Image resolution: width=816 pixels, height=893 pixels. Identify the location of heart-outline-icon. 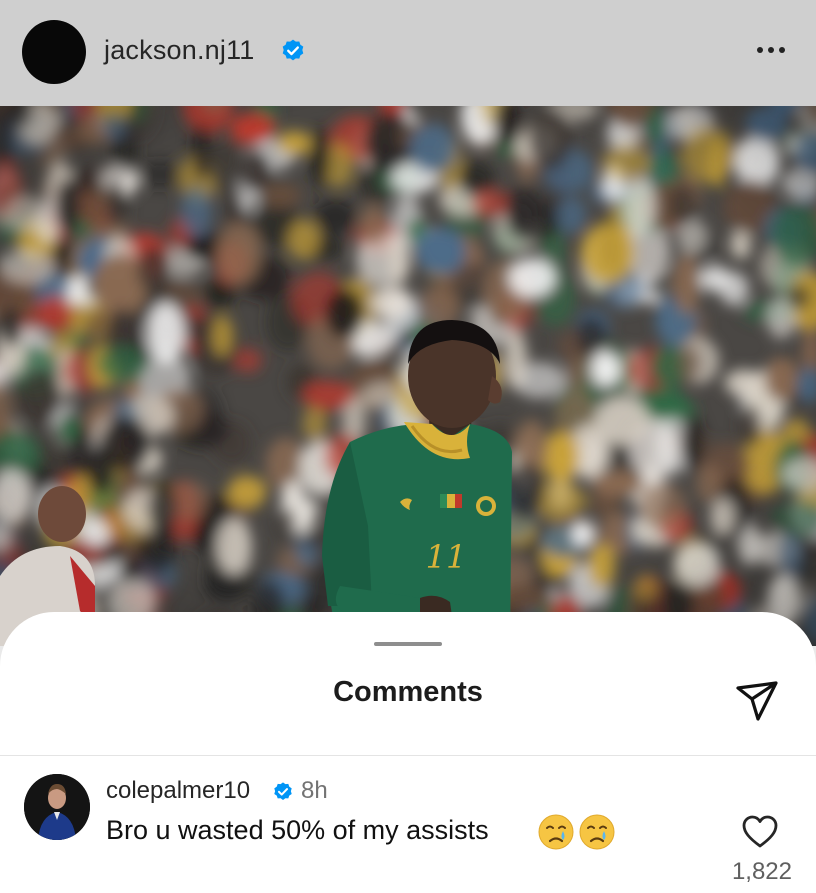
(760, 832).